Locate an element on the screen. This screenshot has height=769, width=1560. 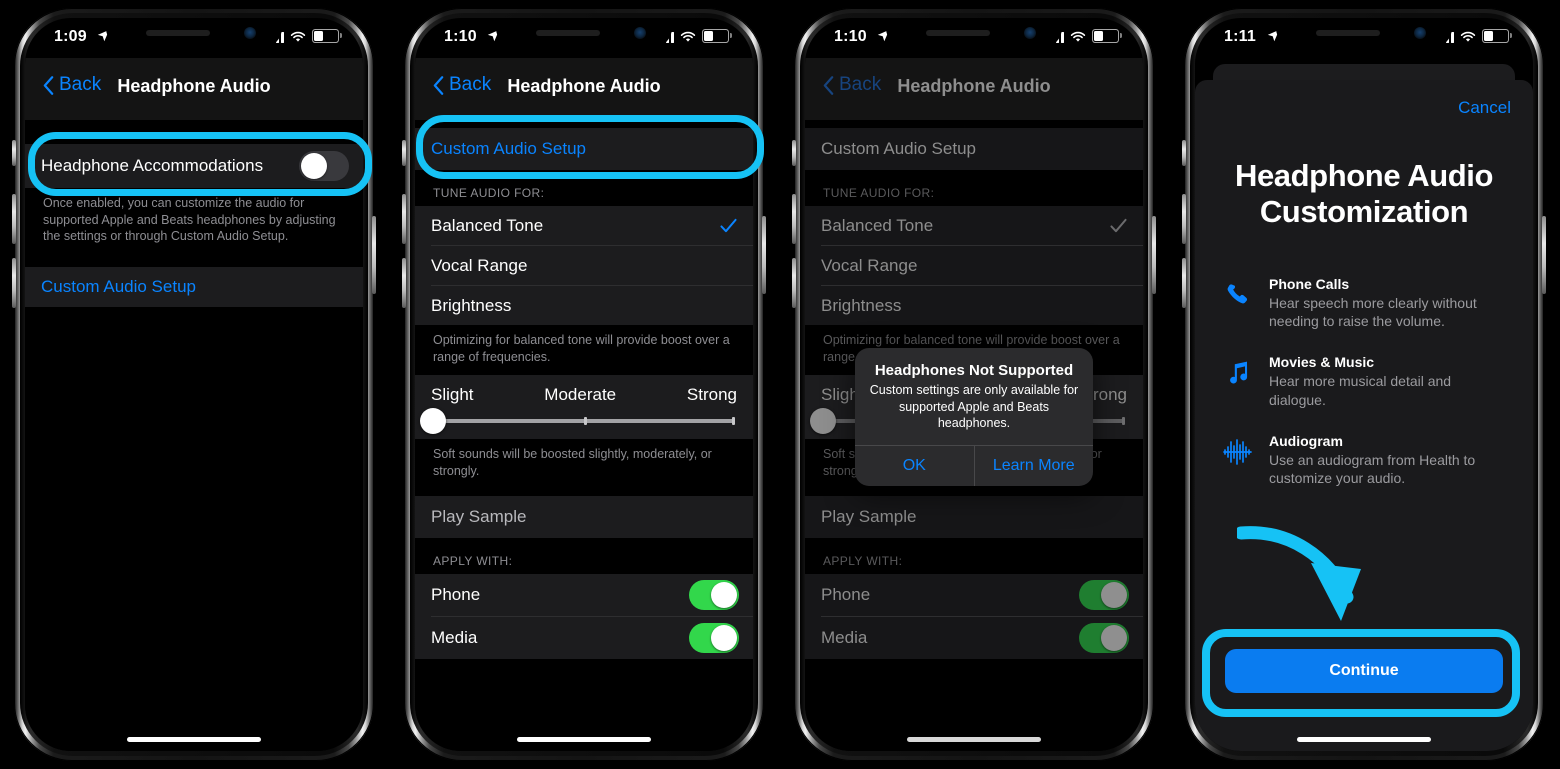
custom-audio-setup-label: Custom Audio Setup is located at coordinates (118, 286).